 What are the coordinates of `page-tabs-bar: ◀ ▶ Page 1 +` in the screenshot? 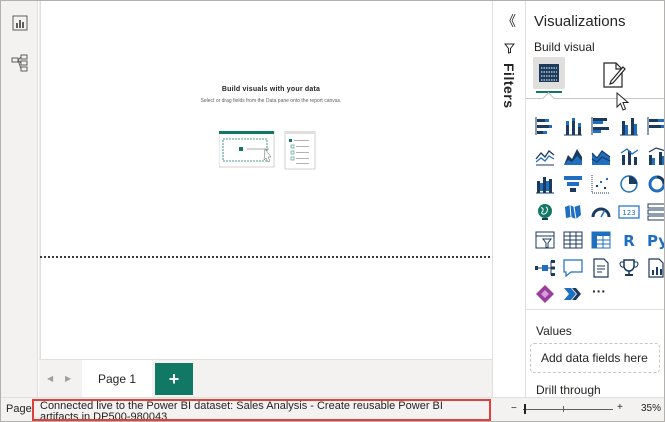 It's located at (282, 378).